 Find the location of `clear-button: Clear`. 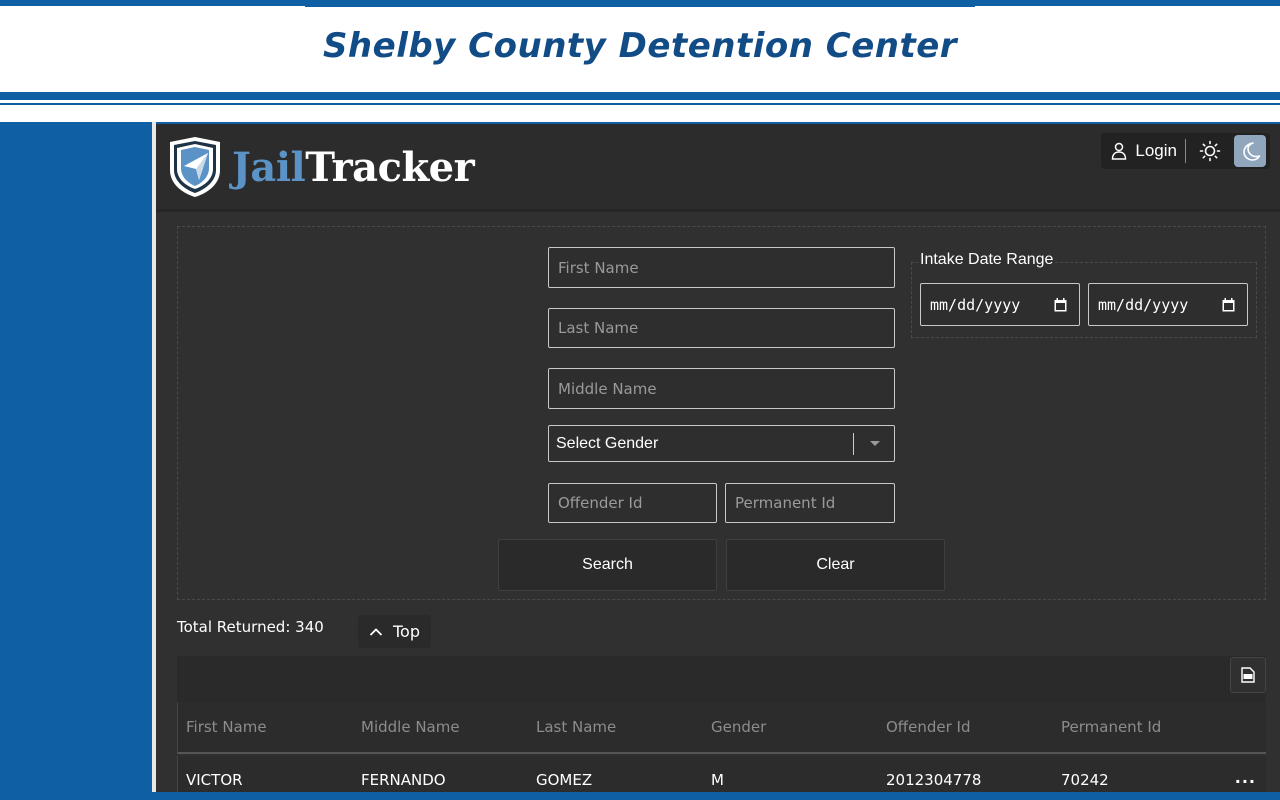

clear-button: Clear is located at coordinates (835, 565).